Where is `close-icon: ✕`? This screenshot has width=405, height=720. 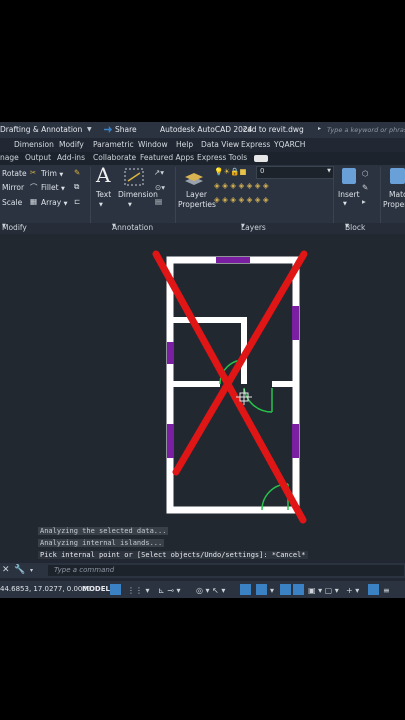
close-icon: ✕ is located at coordinates (6, 570).